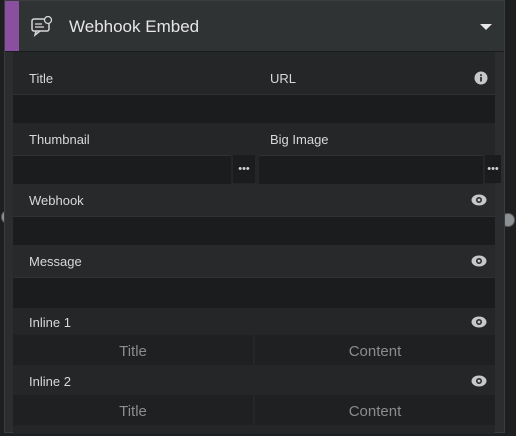  I want to click on big-image-label: Big Image, so click(299, 139).